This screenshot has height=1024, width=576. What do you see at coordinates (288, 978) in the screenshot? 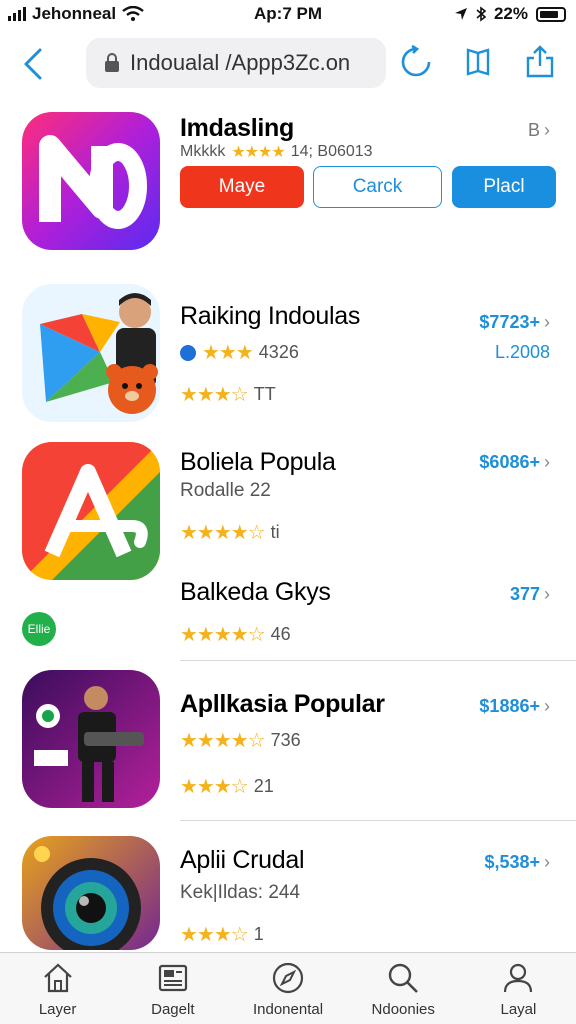
I see `compass-icon` at bounding box center [288, 978].